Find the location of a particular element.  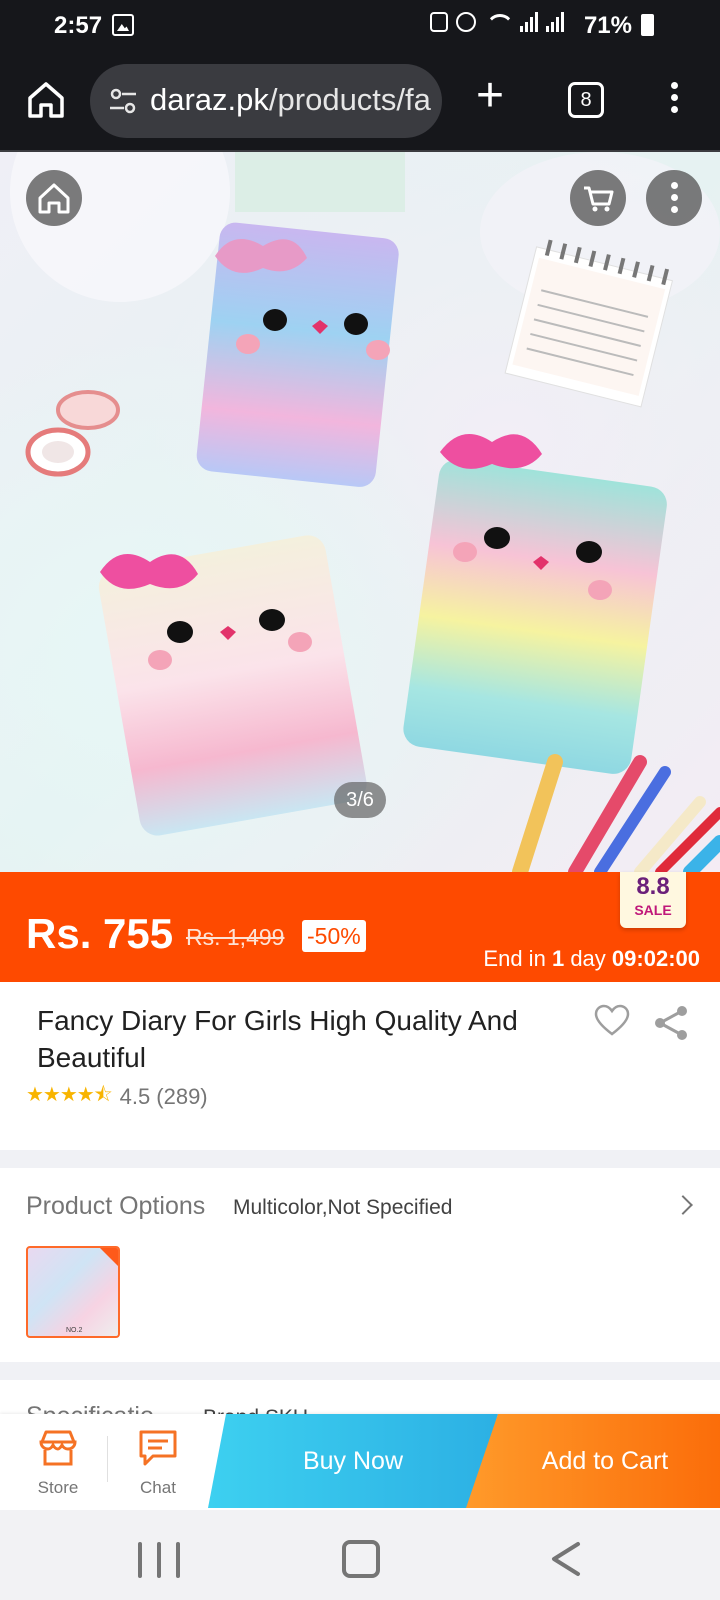

cart-icon is located at coordinates (599, 199).